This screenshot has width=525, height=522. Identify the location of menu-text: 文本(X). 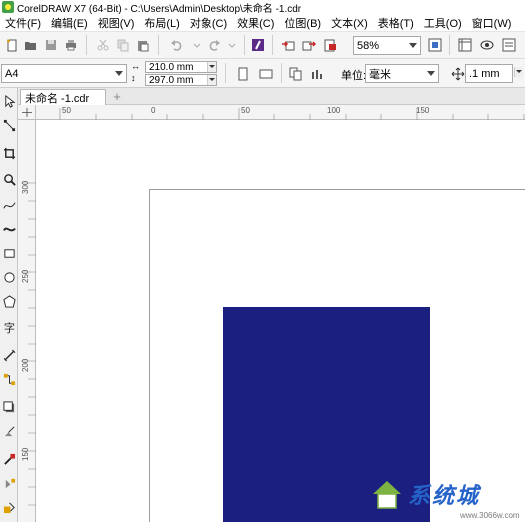
(349, 23).